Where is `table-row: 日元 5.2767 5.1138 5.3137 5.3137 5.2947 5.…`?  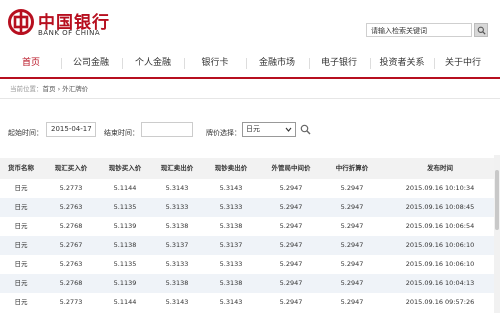
table-row: 日元 5.2767 5.1138 5.3137 5.3137 5.2947 5.… is located at coordinates (250, 245).